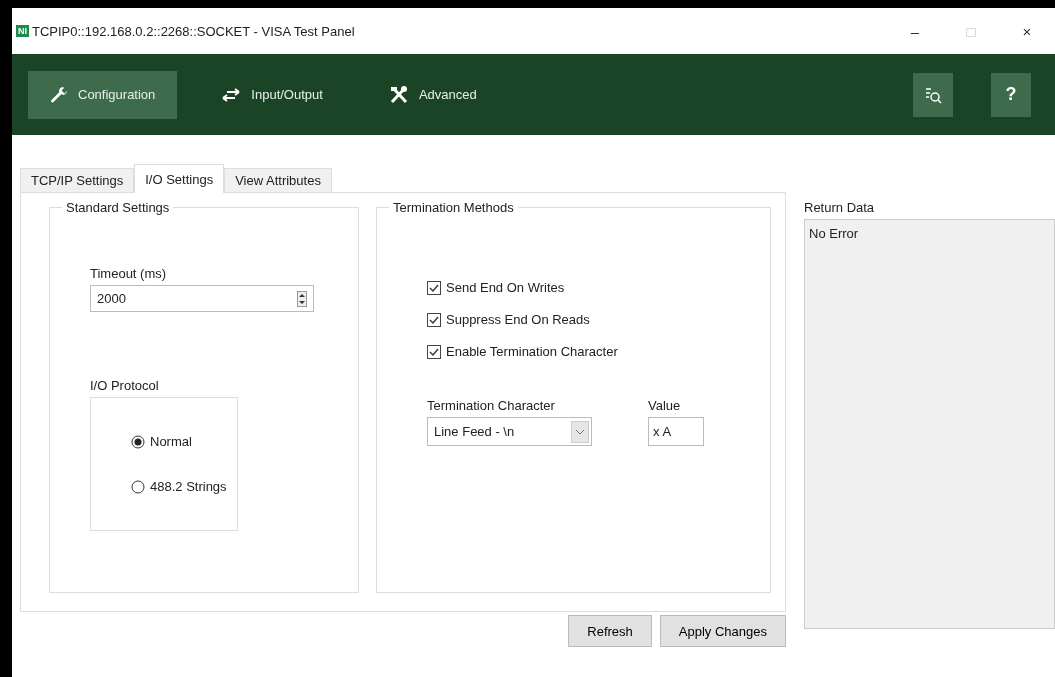 This screenshot has height=677, width=1055. I want to click on toolbar-tab: Configuration, so click(103, 94).